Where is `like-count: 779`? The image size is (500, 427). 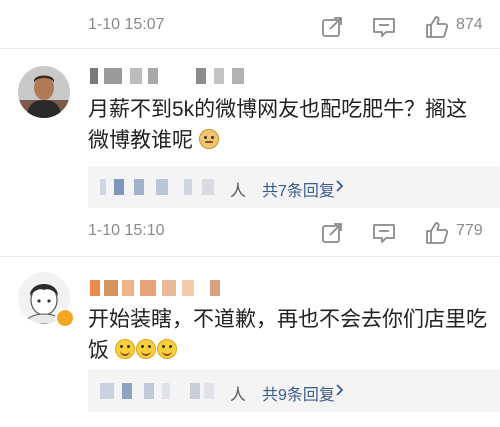
like-count: 779 is located at coordinates (469, 230).